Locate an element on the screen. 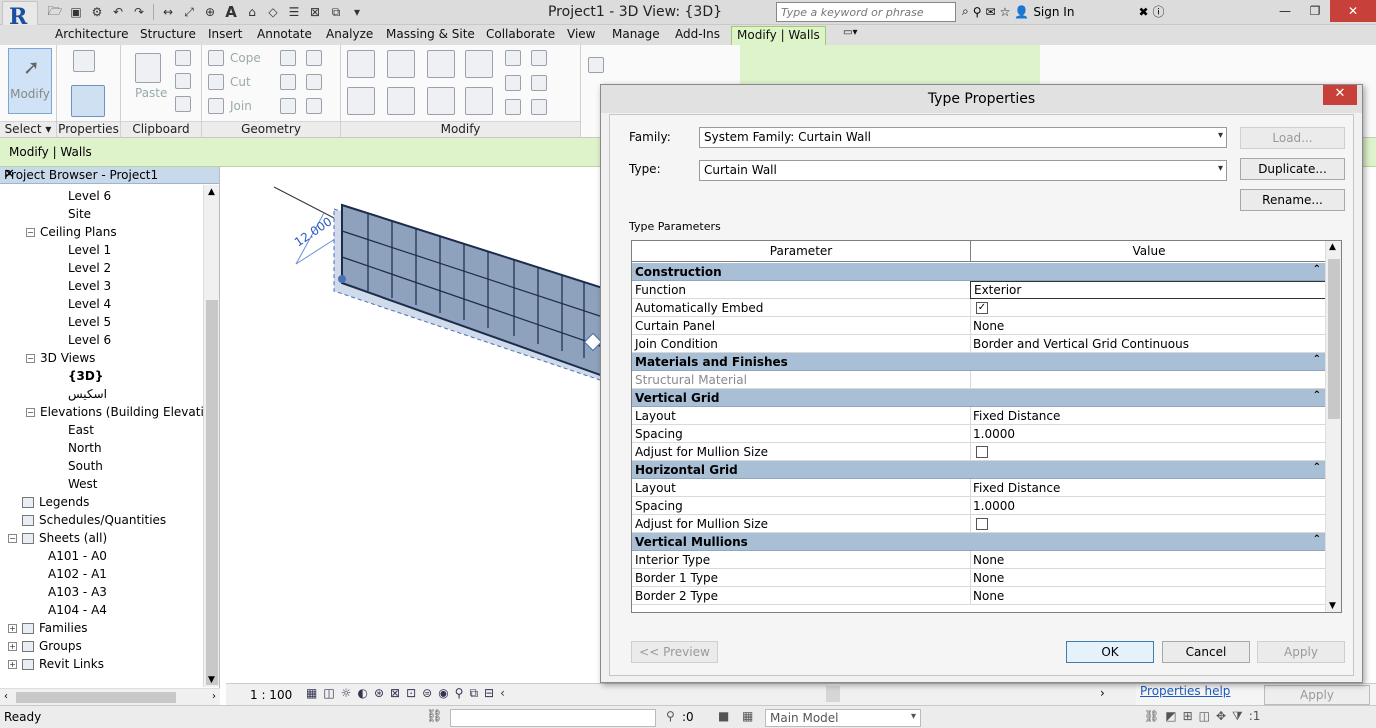  tree-node: − Sheets (all) is located at coordinates (57, 538).